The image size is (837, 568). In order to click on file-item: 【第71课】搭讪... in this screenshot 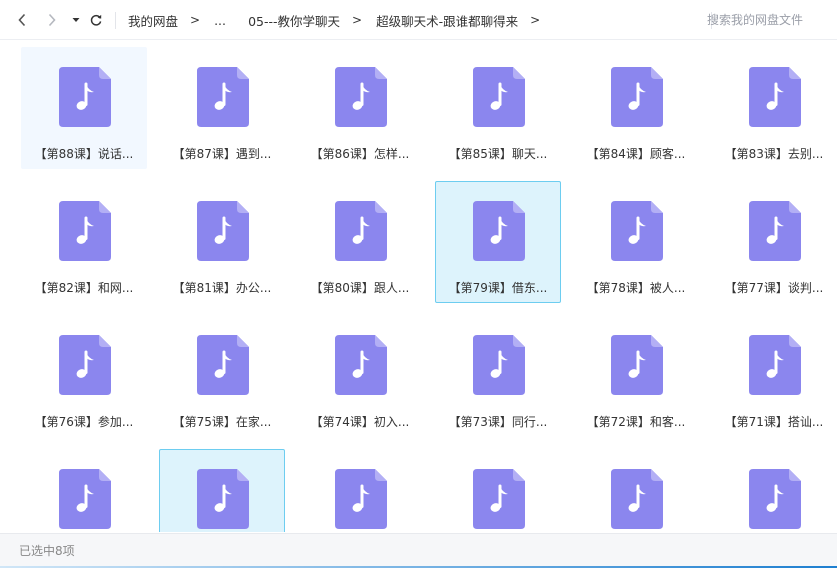, I will do `click(774, 376)`.